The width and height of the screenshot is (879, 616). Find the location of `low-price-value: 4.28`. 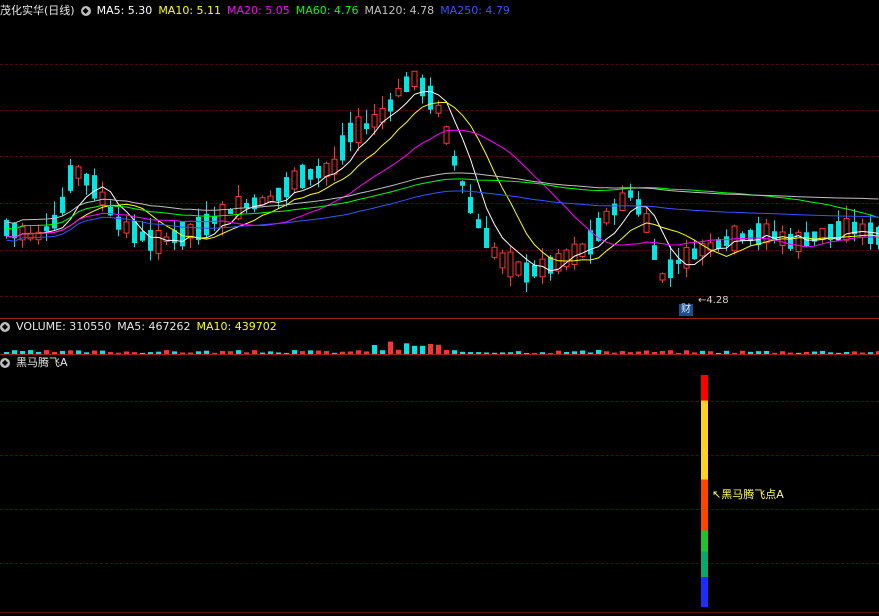

low-price-value: 4.28 is located at coordinates (717, 300).